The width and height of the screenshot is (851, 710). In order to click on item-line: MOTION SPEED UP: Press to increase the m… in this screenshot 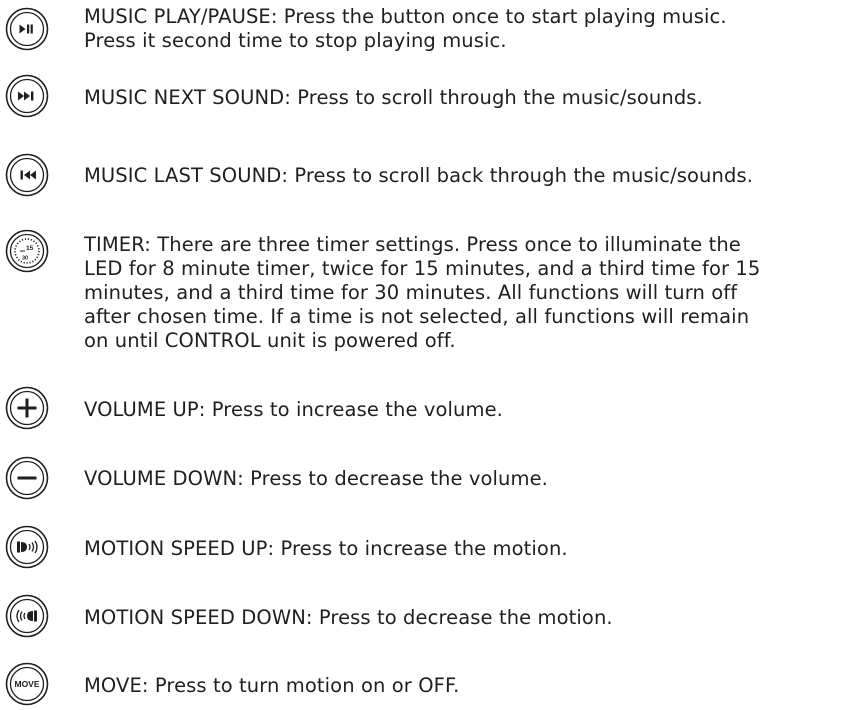, I will do `click(326, 548)`.